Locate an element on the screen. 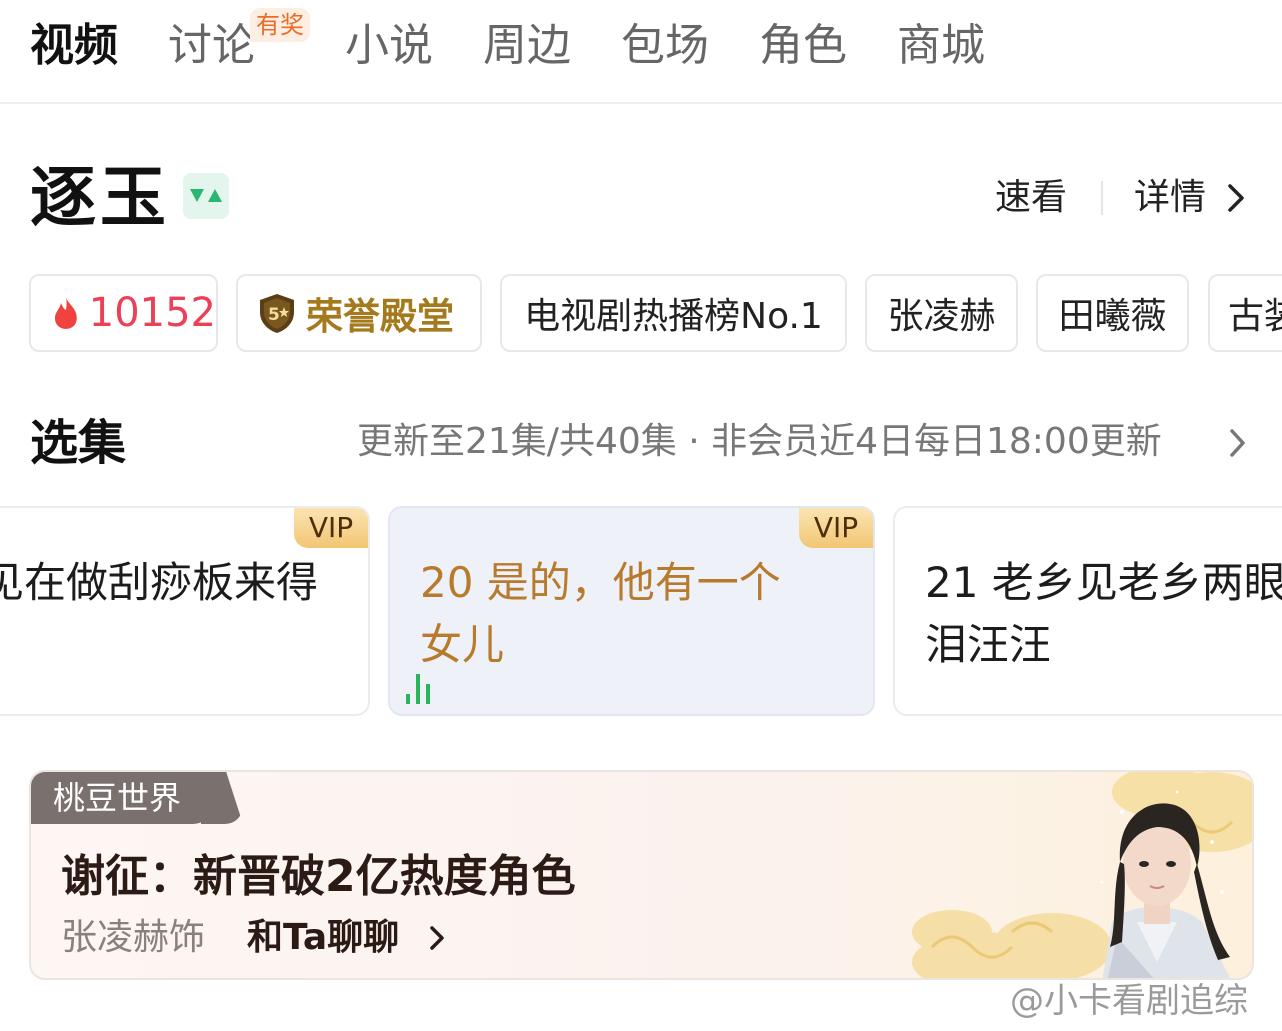 This screenshot has height=1031, width=1282. episode-card-current: VIP 20 是的，他有一个 女儿 is located at coordinates (631, 611).